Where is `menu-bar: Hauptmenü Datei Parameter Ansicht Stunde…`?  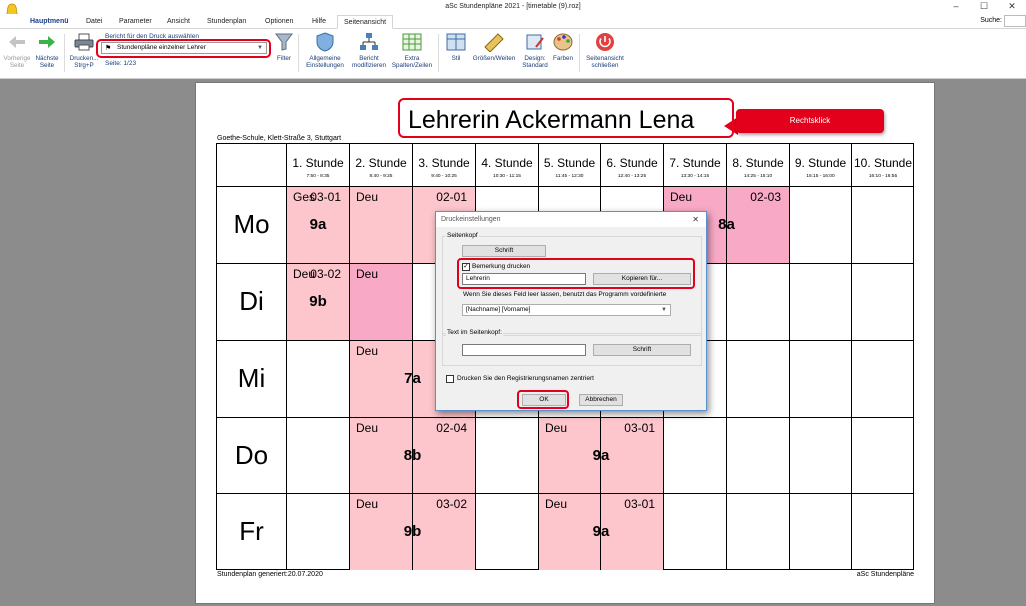
menu-bar: Hauptmenü Datei Parameter Ansicht Stunde… is located at coordinates (513, 21).